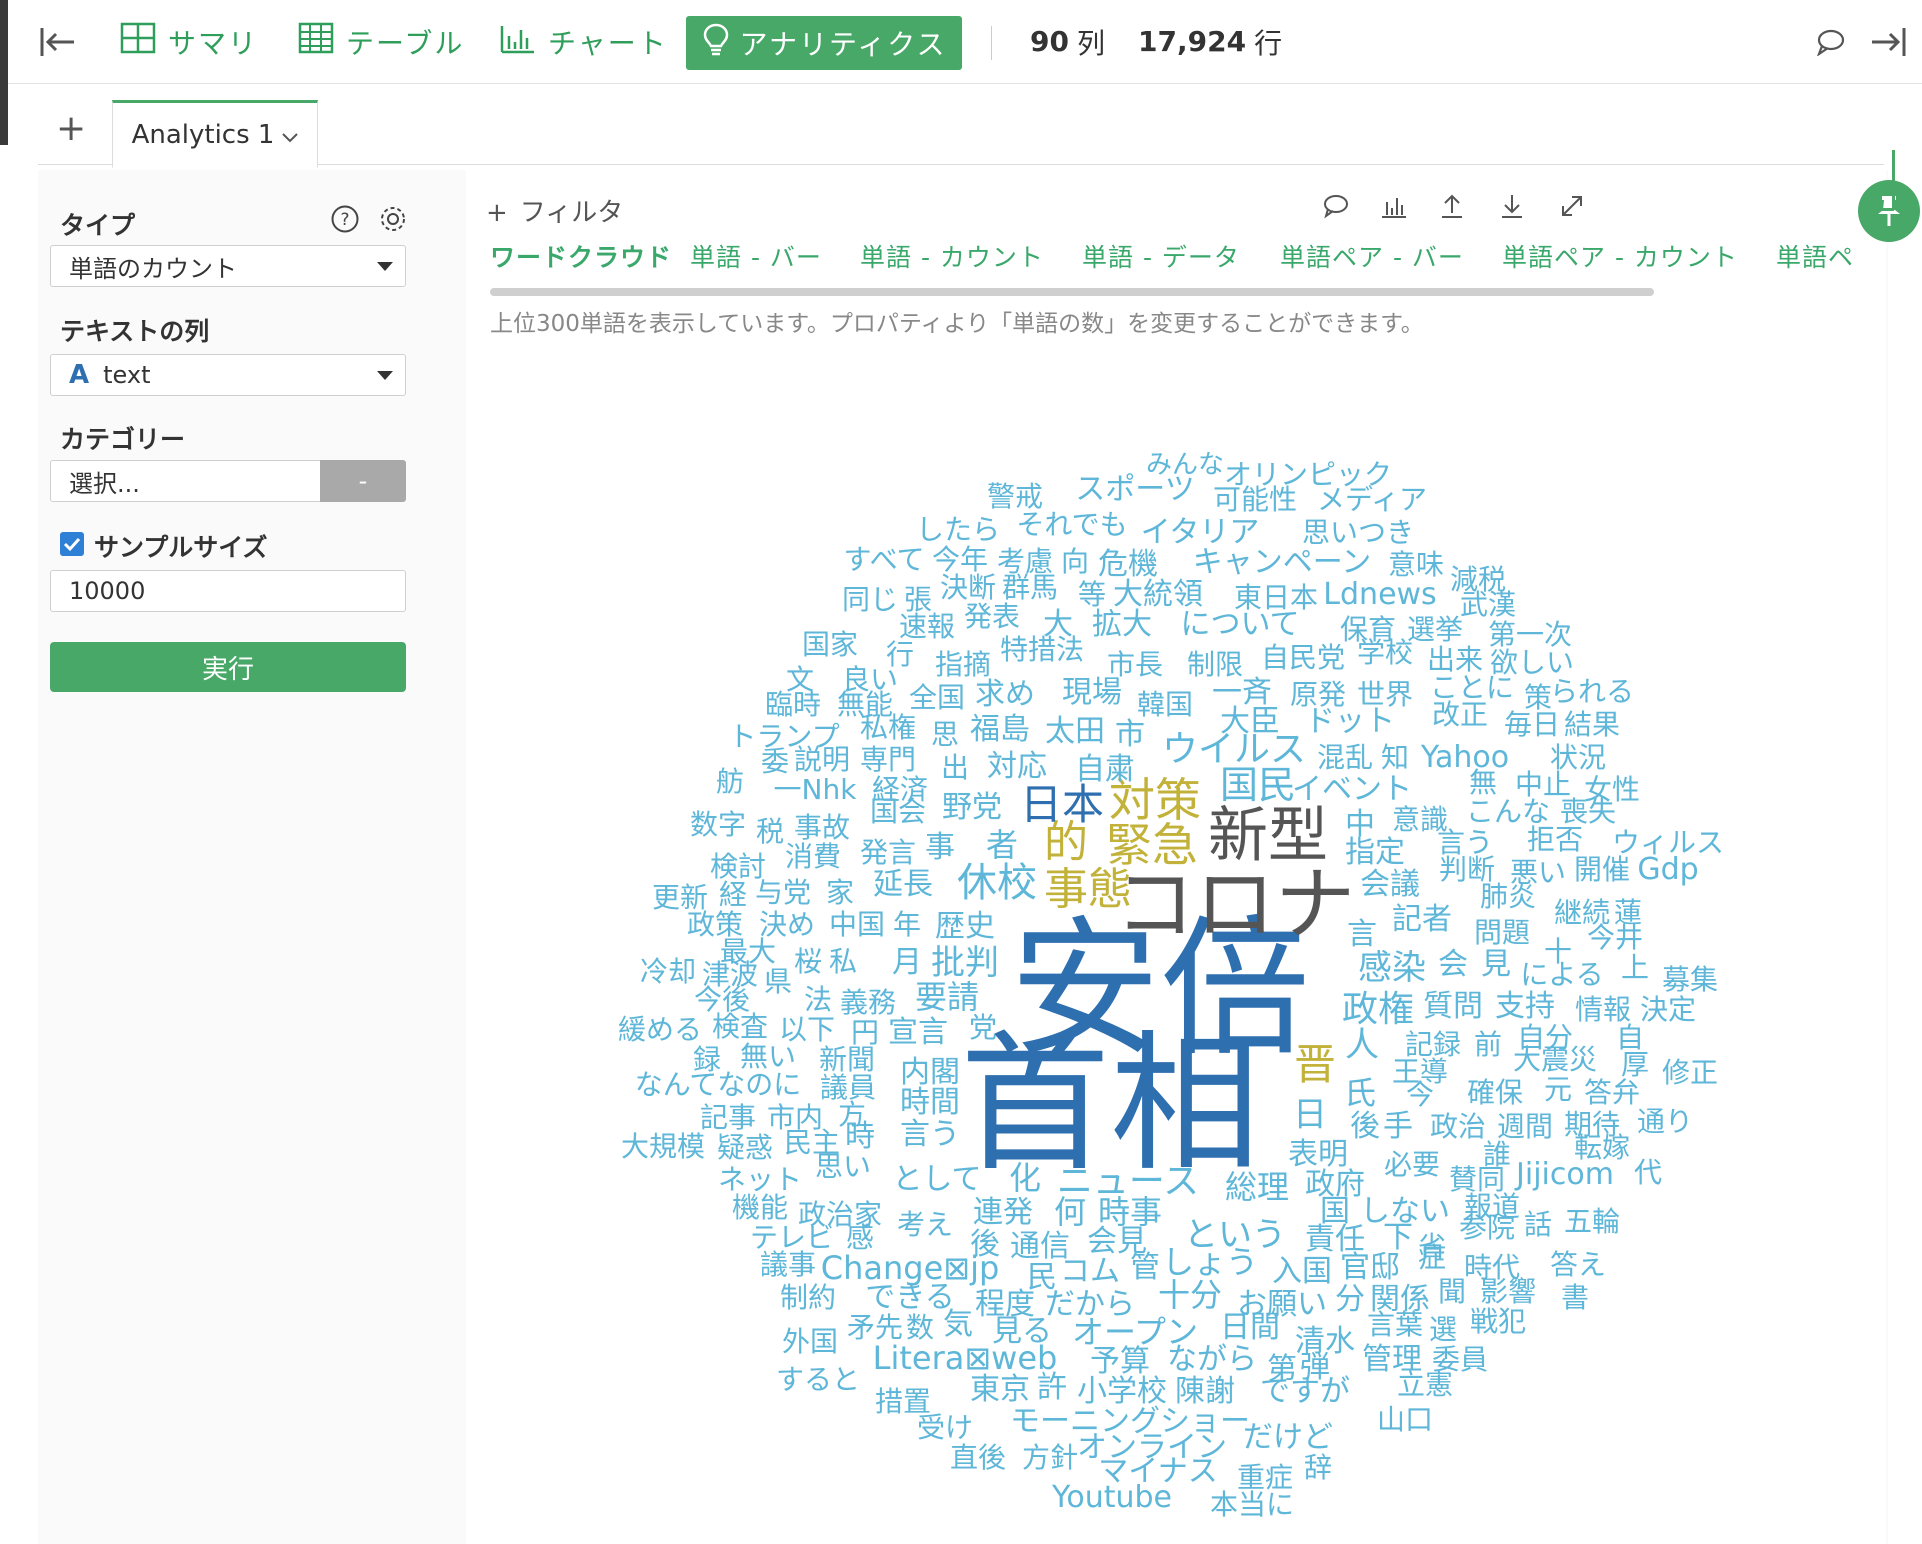  What do you see at coordinates (123, 439) in the screenshot?
I see `category-label: カテゴリー` at bounding box center [123, 439].